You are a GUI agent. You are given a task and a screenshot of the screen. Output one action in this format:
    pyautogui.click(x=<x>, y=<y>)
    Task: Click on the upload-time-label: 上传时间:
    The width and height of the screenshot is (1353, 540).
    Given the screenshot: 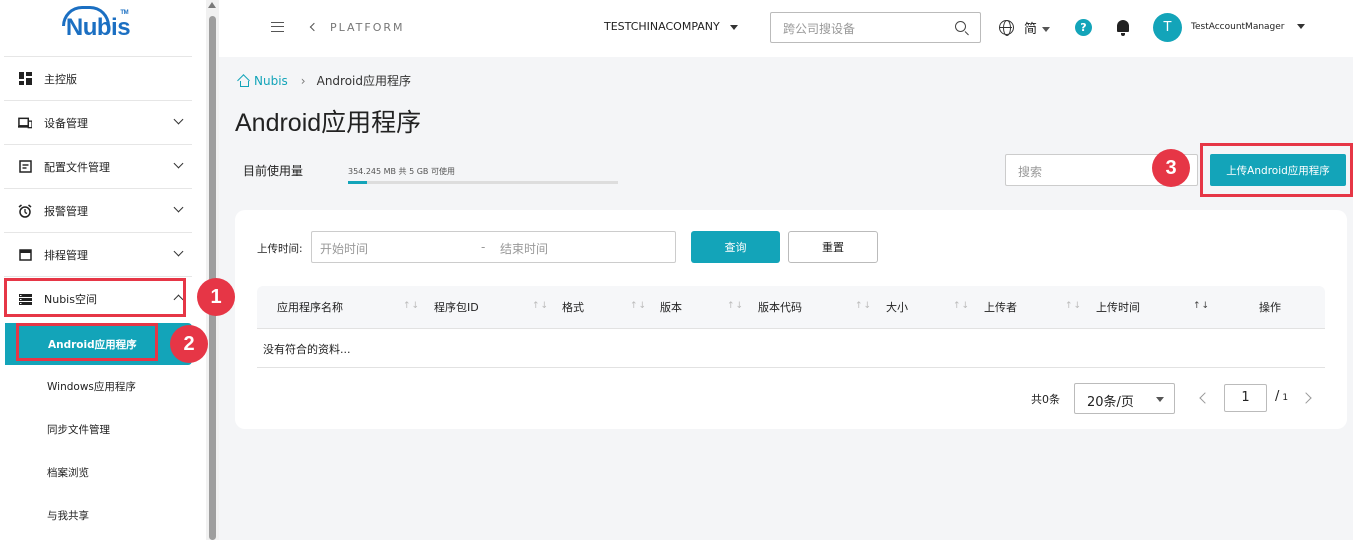 What is the action you would take?
    pyautogui.click(x=280, y=249)
    